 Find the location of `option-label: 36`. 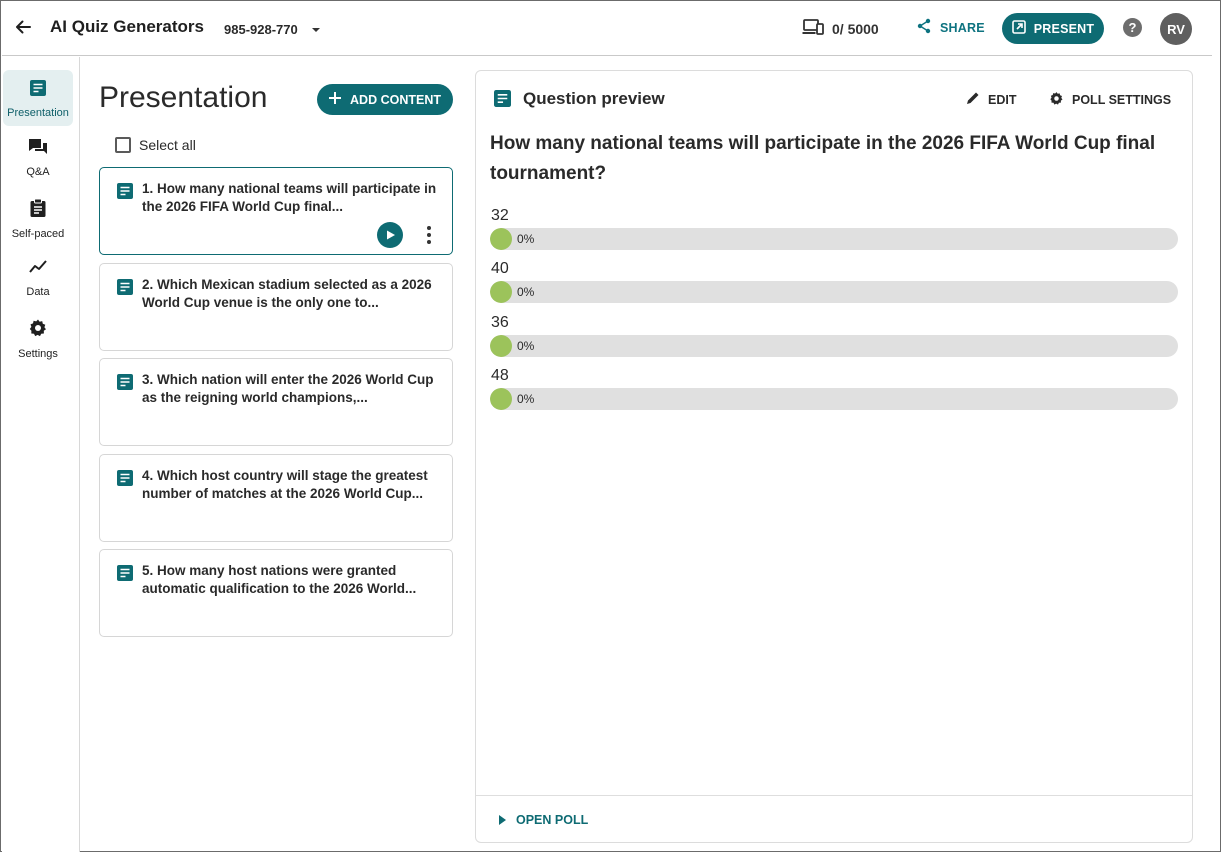

option-label: 36 is located at coordinates (500, 322).